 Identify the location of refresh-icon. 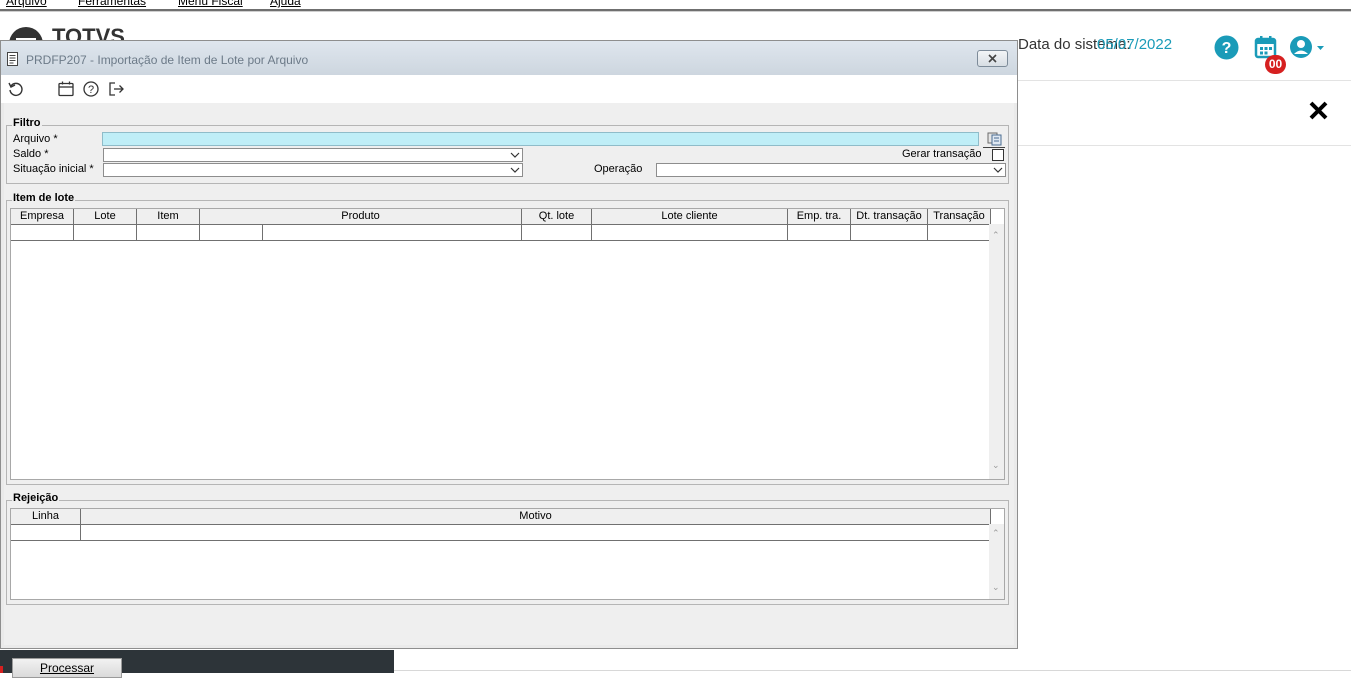
(16, 89).